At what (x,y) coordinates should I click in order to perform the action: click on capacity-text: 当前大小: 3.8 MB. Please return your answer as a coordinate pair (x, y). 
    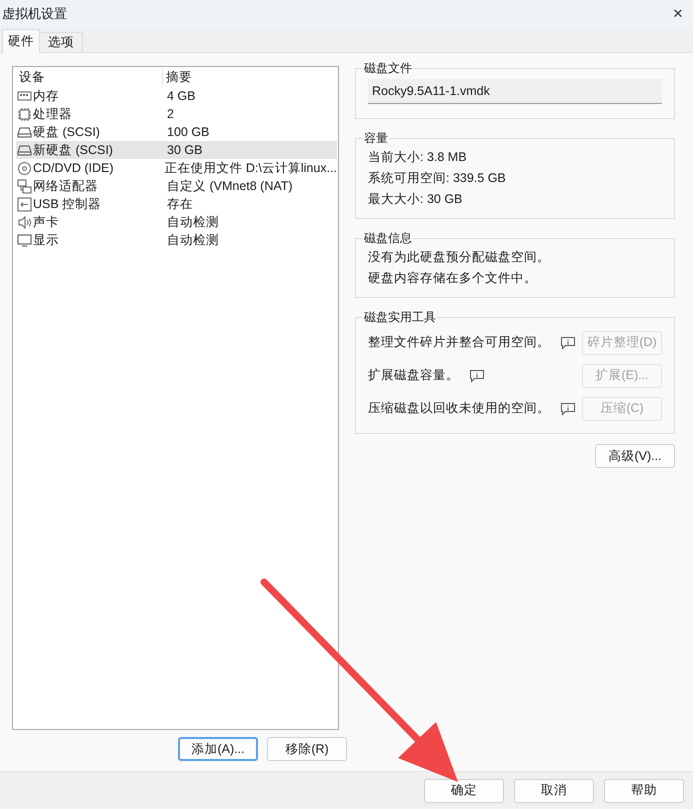
    Looking at the image, I should click on (418, 157).